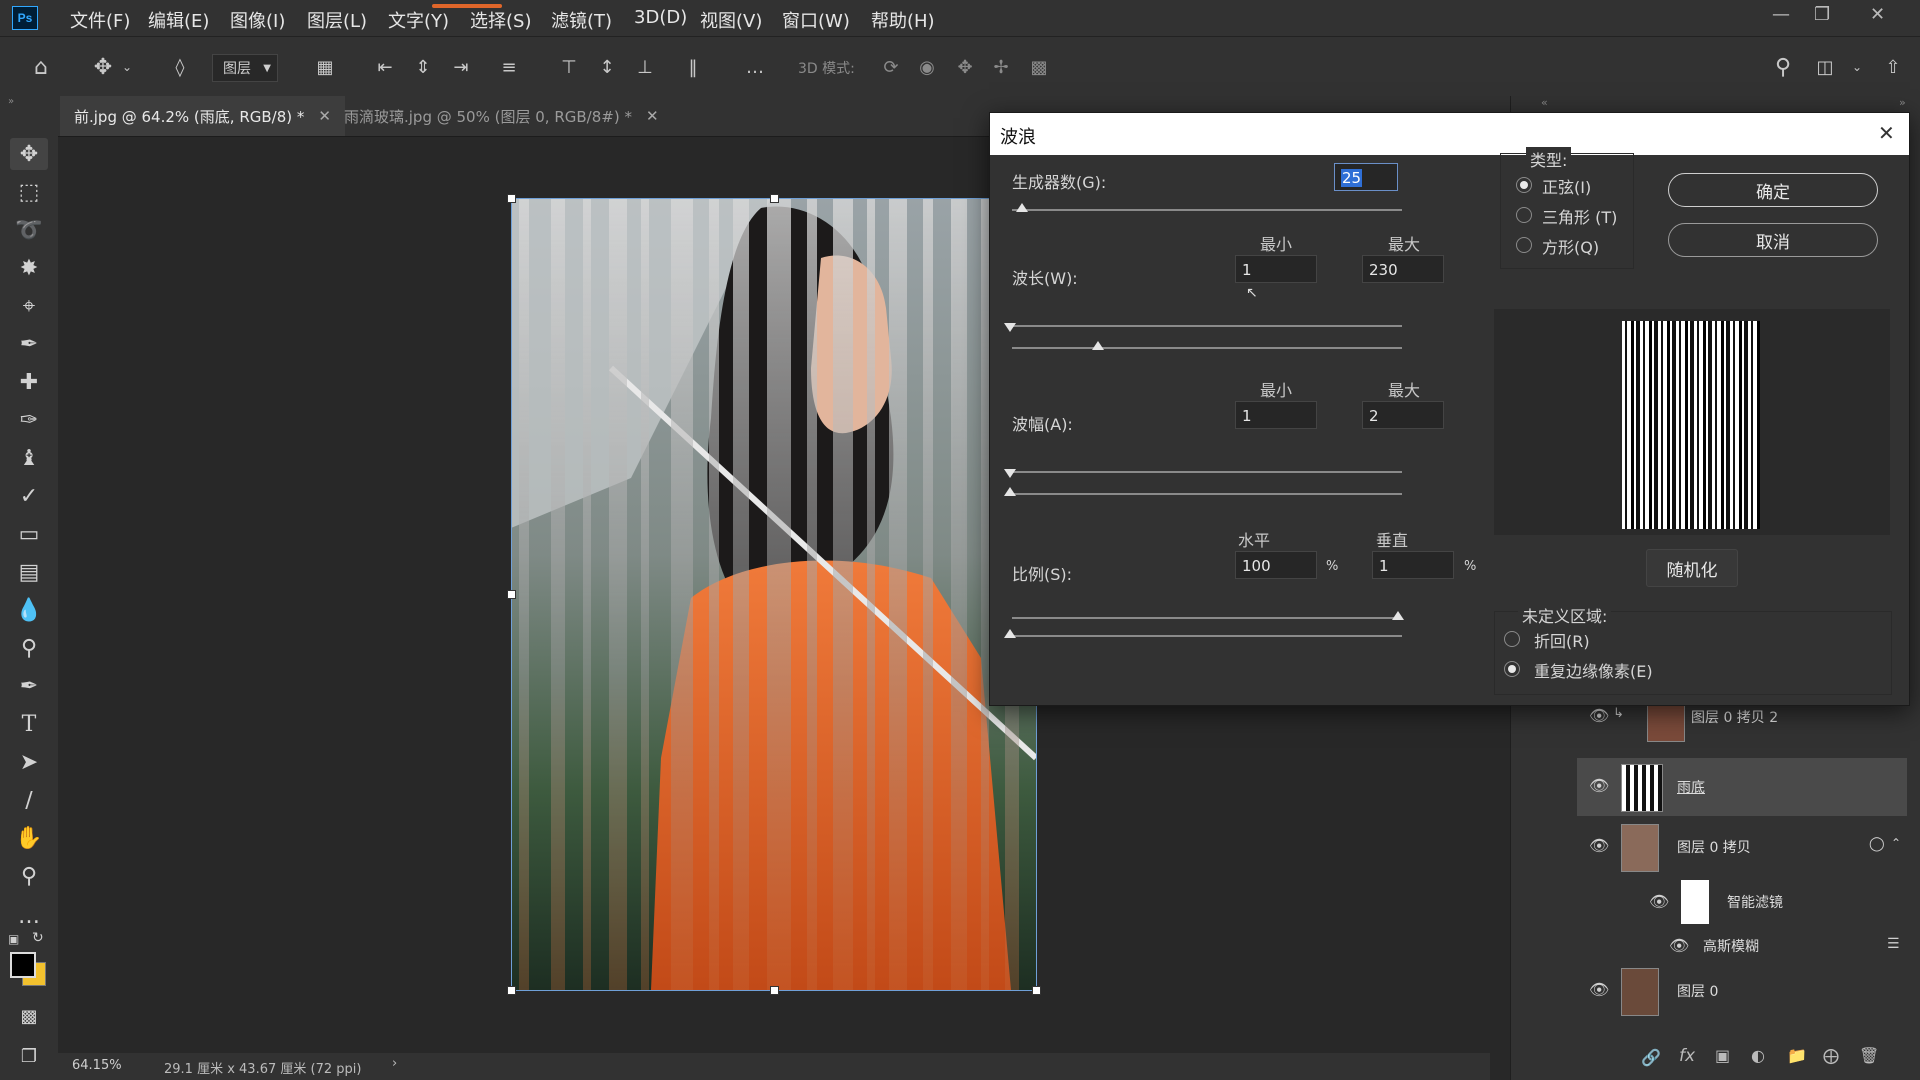 Image resolution: width=1920 pixels, height=1080 pixels. What do you see at coordinates (660, 17) in the screenshot?
I see `menu-3d: 3D(D)` at bounding box center [660, 17].